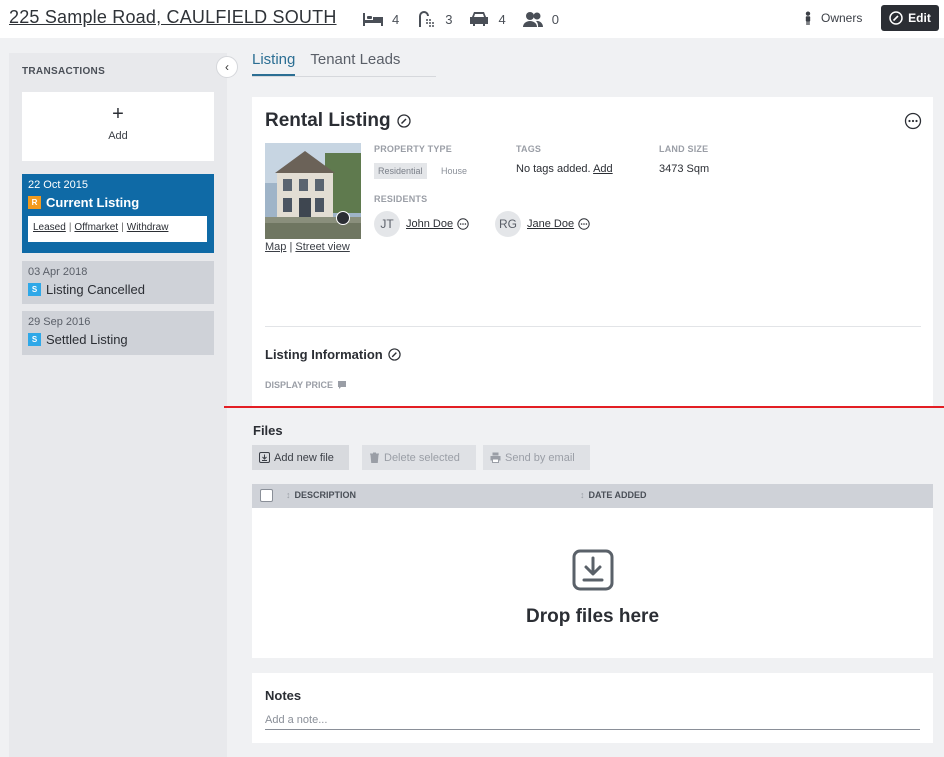 The image size is (944, 757). What do you see at coordinates (532, 19) in the screenshot?
I see `people-icon` at bounding box center [532, 19].